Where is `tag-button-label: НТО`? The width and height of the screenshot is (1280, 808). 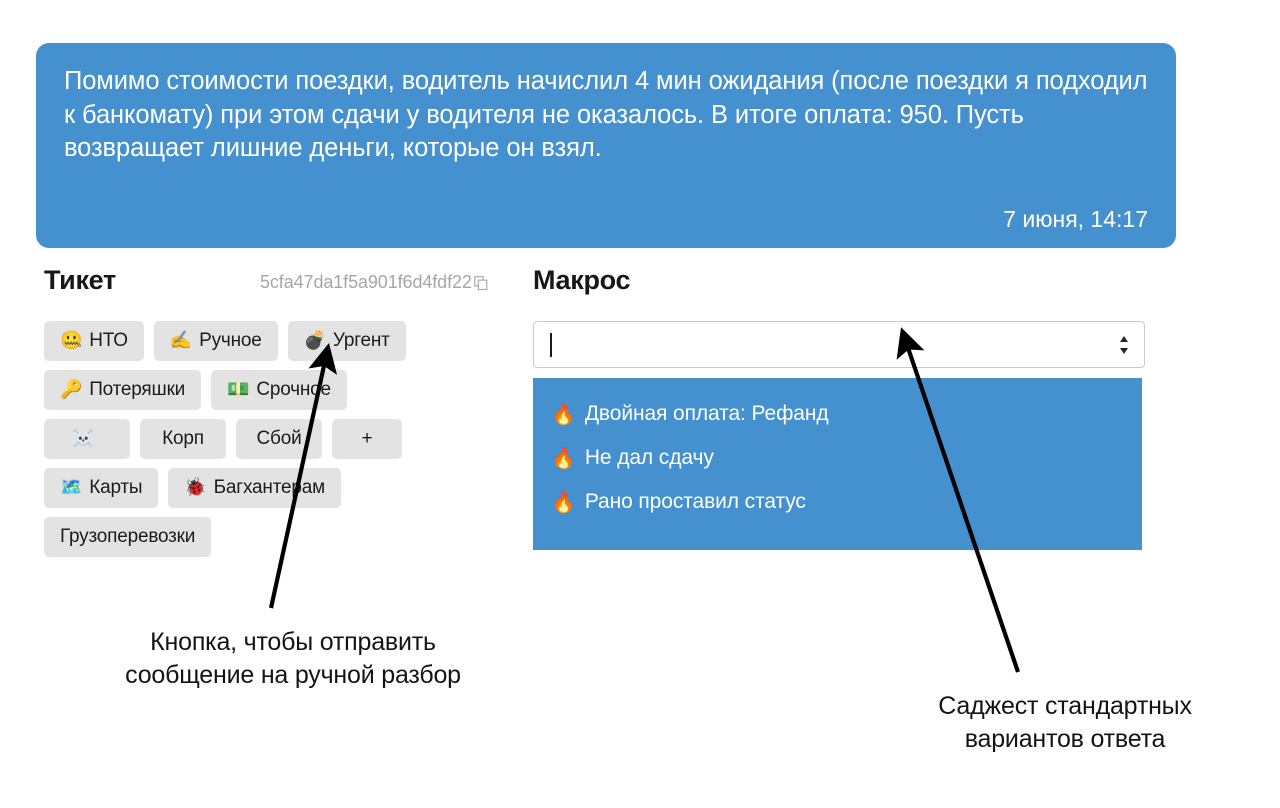 tag-button-label: НТО is located at coordinates (108, 340).